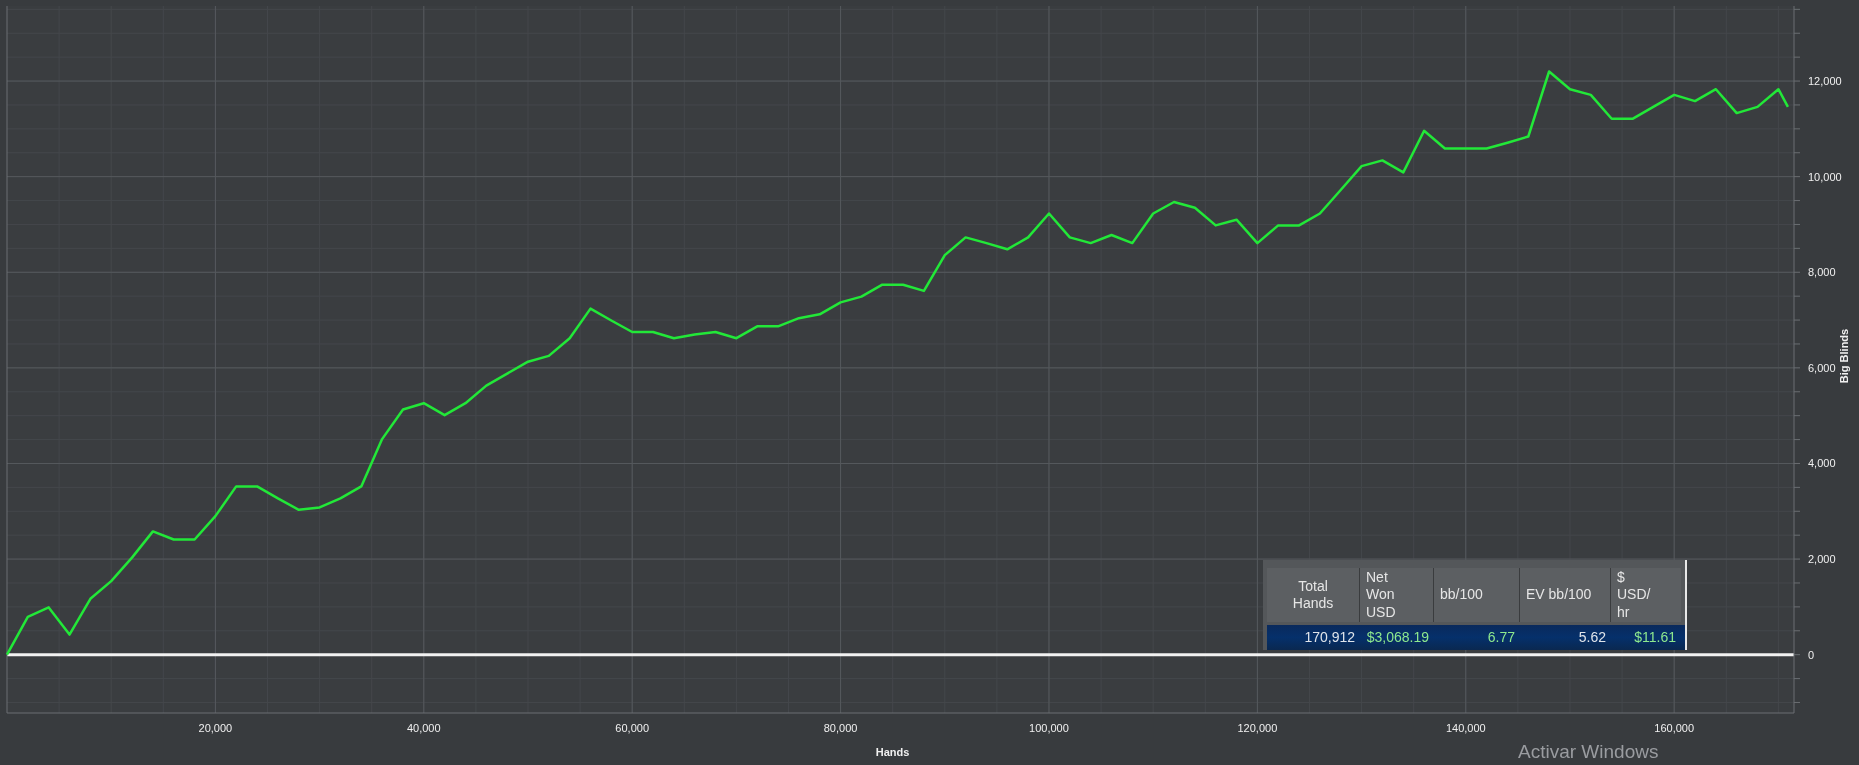  I want to click on column-header: EV bb/100, so click(1565, 595).